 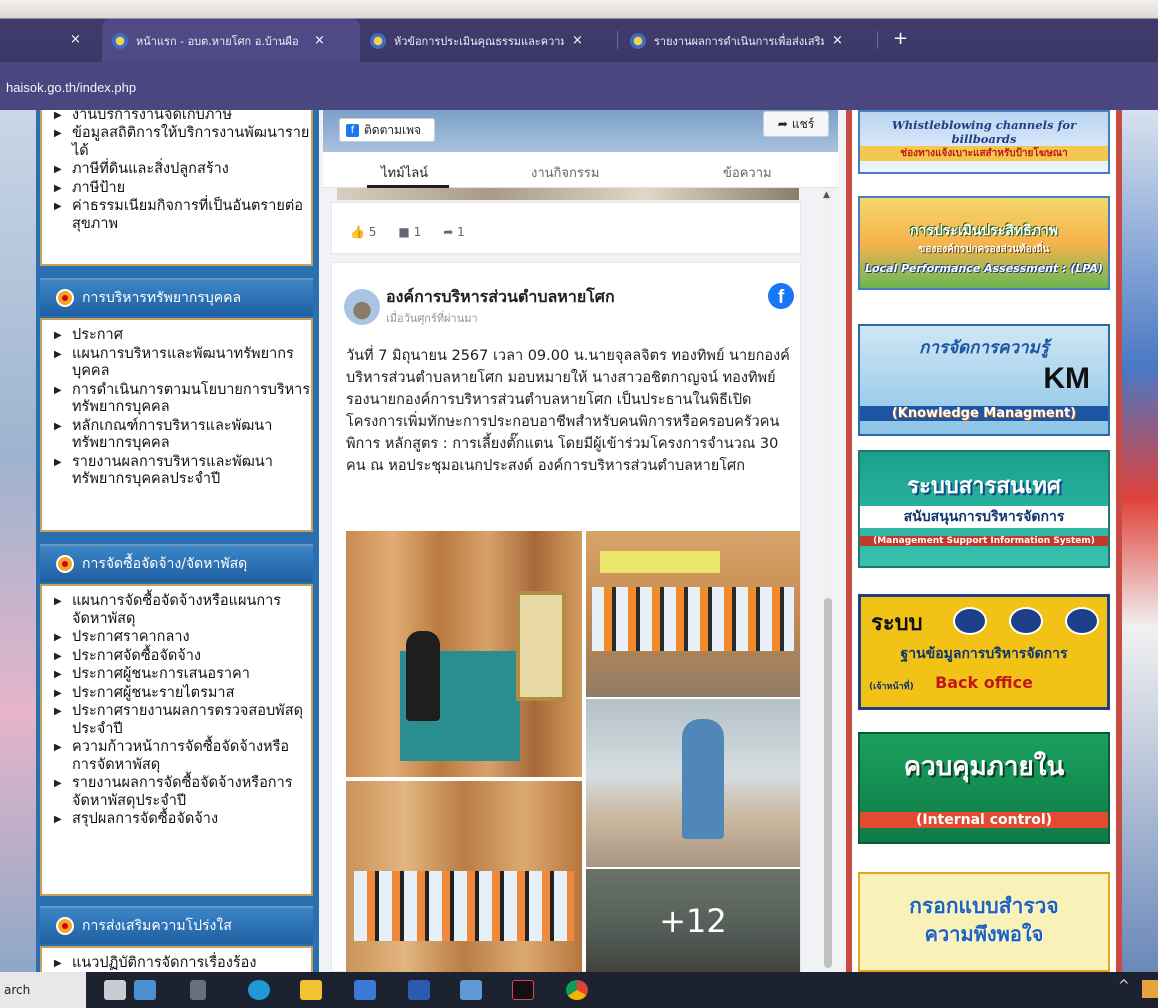 I want to click on edge-browser-icon, so click(x=259, y=990).